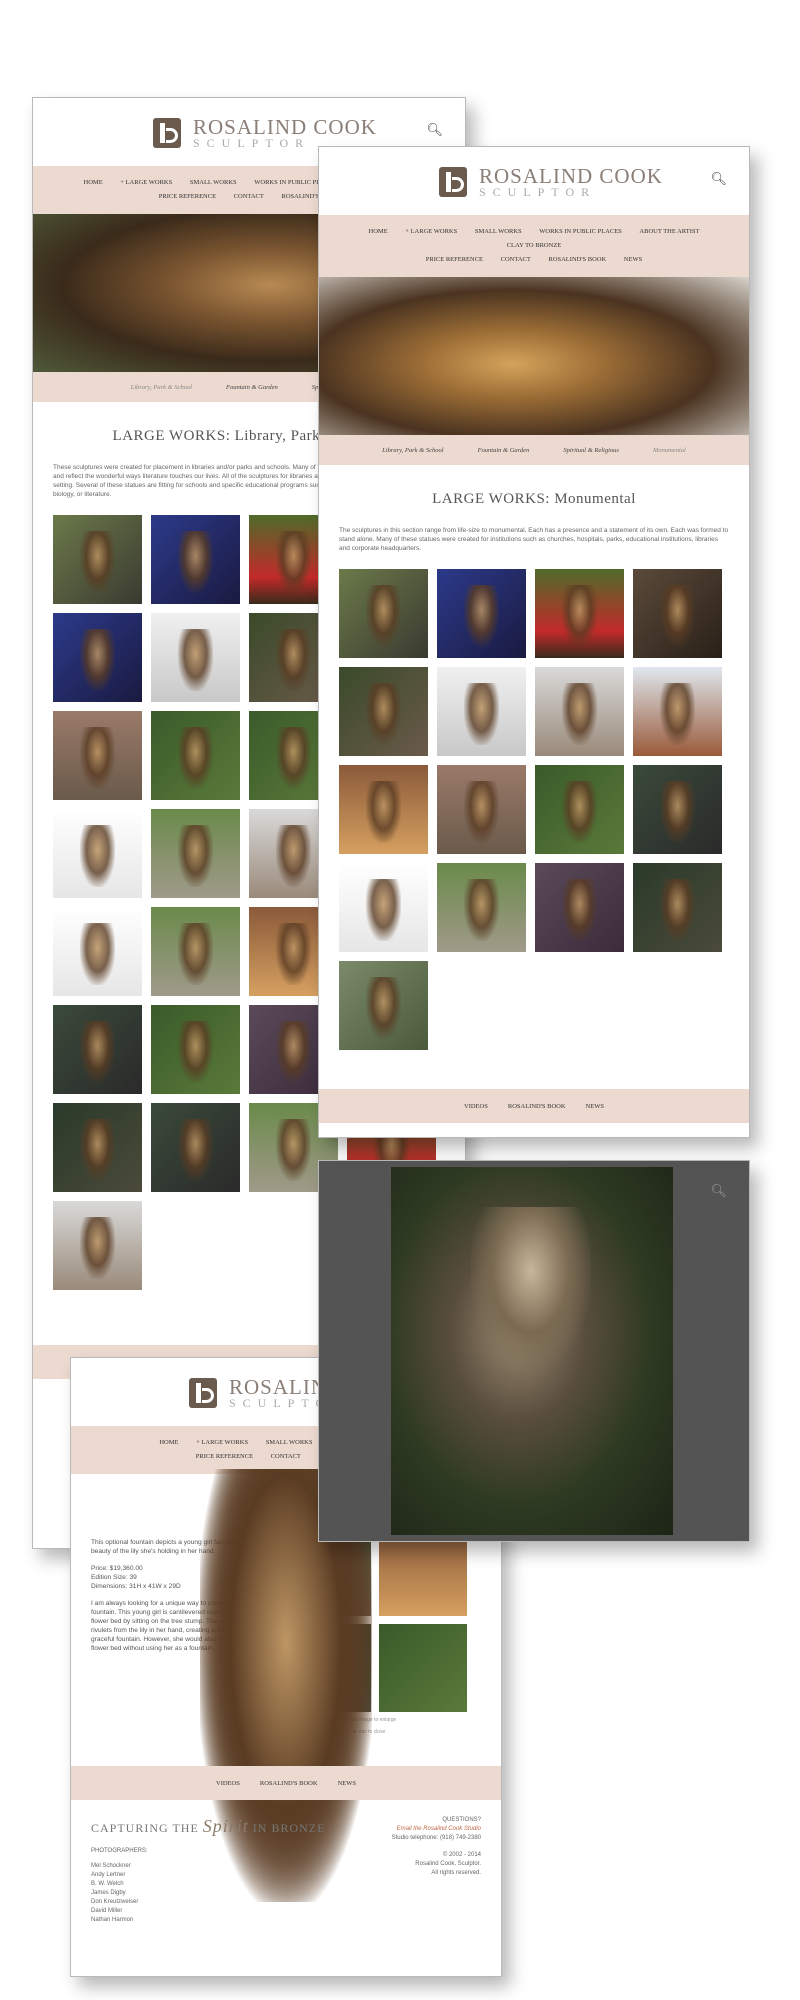  I want to click on gallery-grid, so click(534, 801).